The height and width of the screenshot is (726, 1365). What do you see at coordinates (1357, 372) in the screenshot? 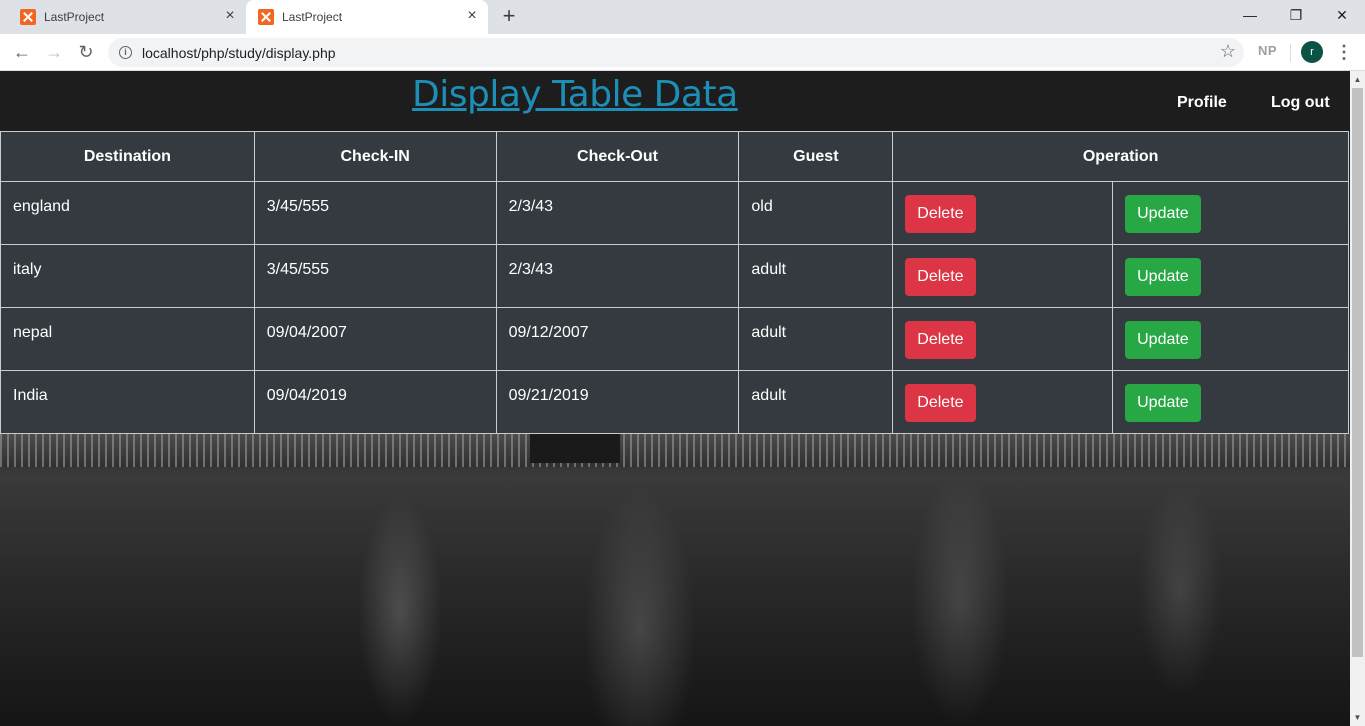
I see `scrollbar-thumb` at bounding box center [1357, 372].